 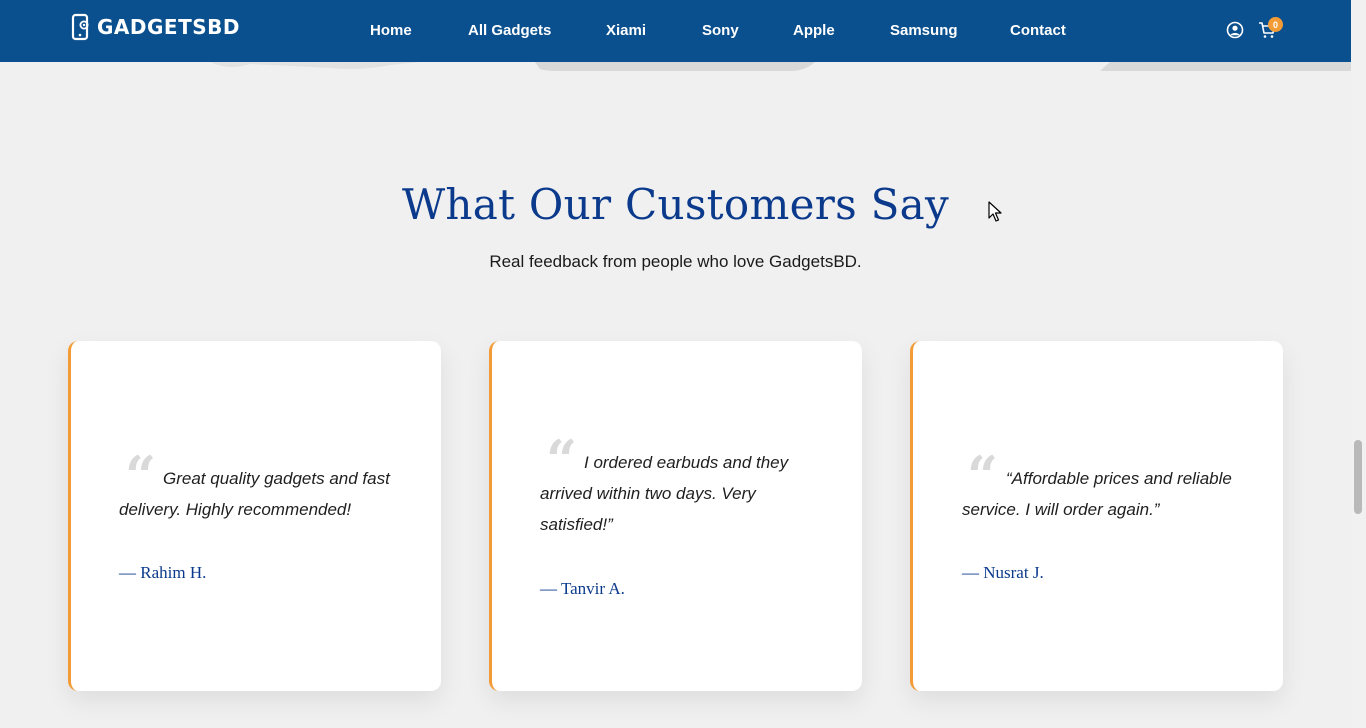 I want to click on nav-xiami: Xiami, so click(x=626, y=30).